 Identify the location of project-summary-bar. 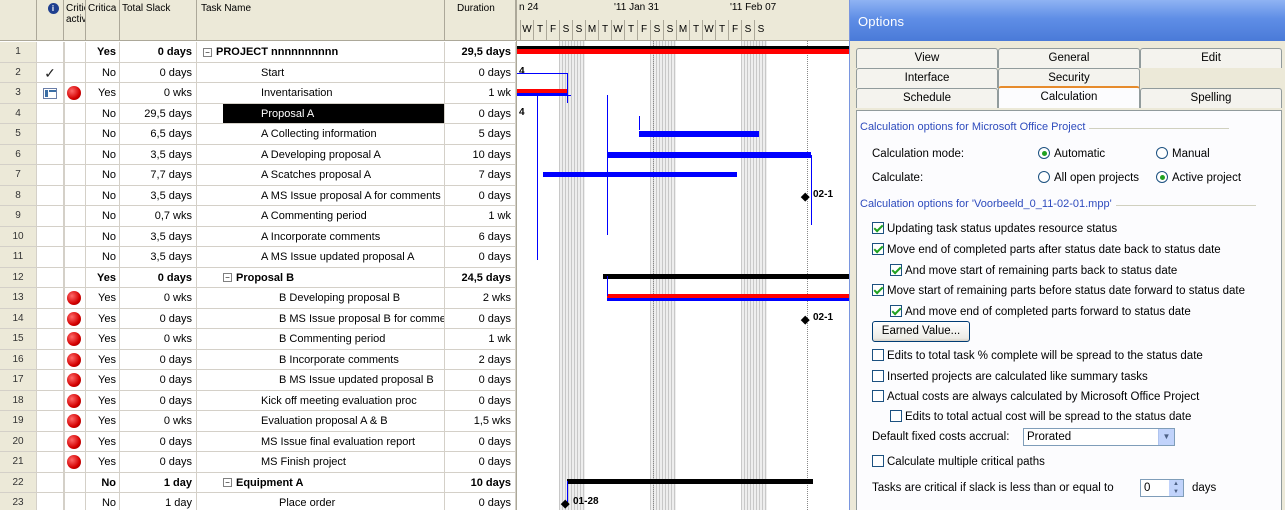
(683, 47).